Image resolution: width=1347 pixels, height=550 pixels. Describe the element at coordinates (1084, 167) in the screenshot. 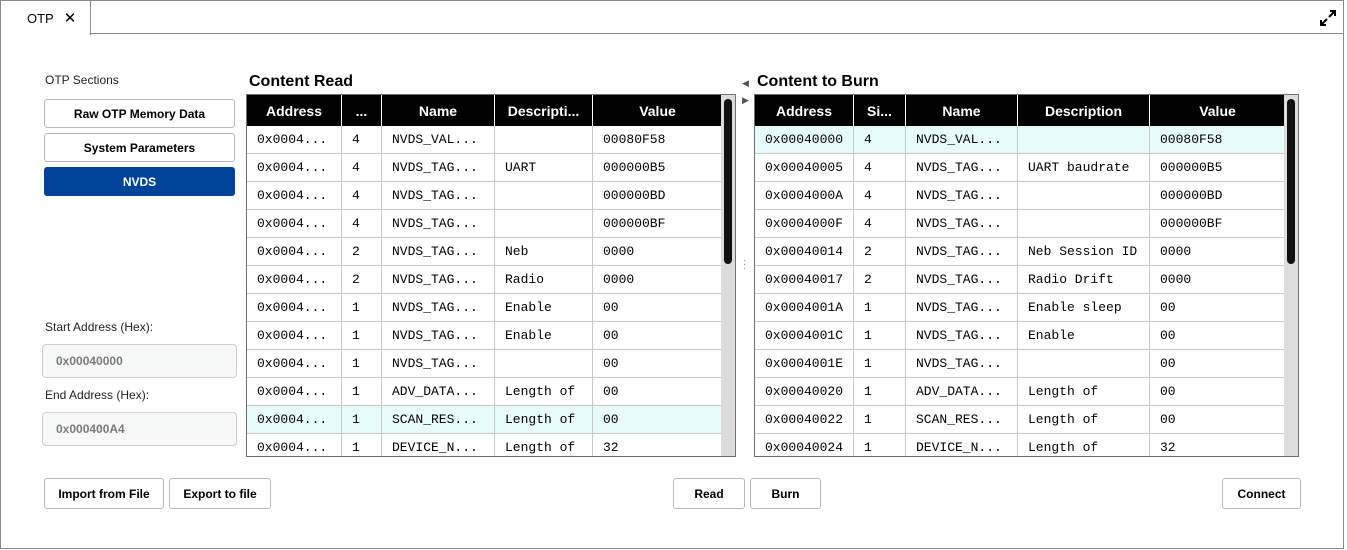

I see `table-cell: UART baudrate` at that location.